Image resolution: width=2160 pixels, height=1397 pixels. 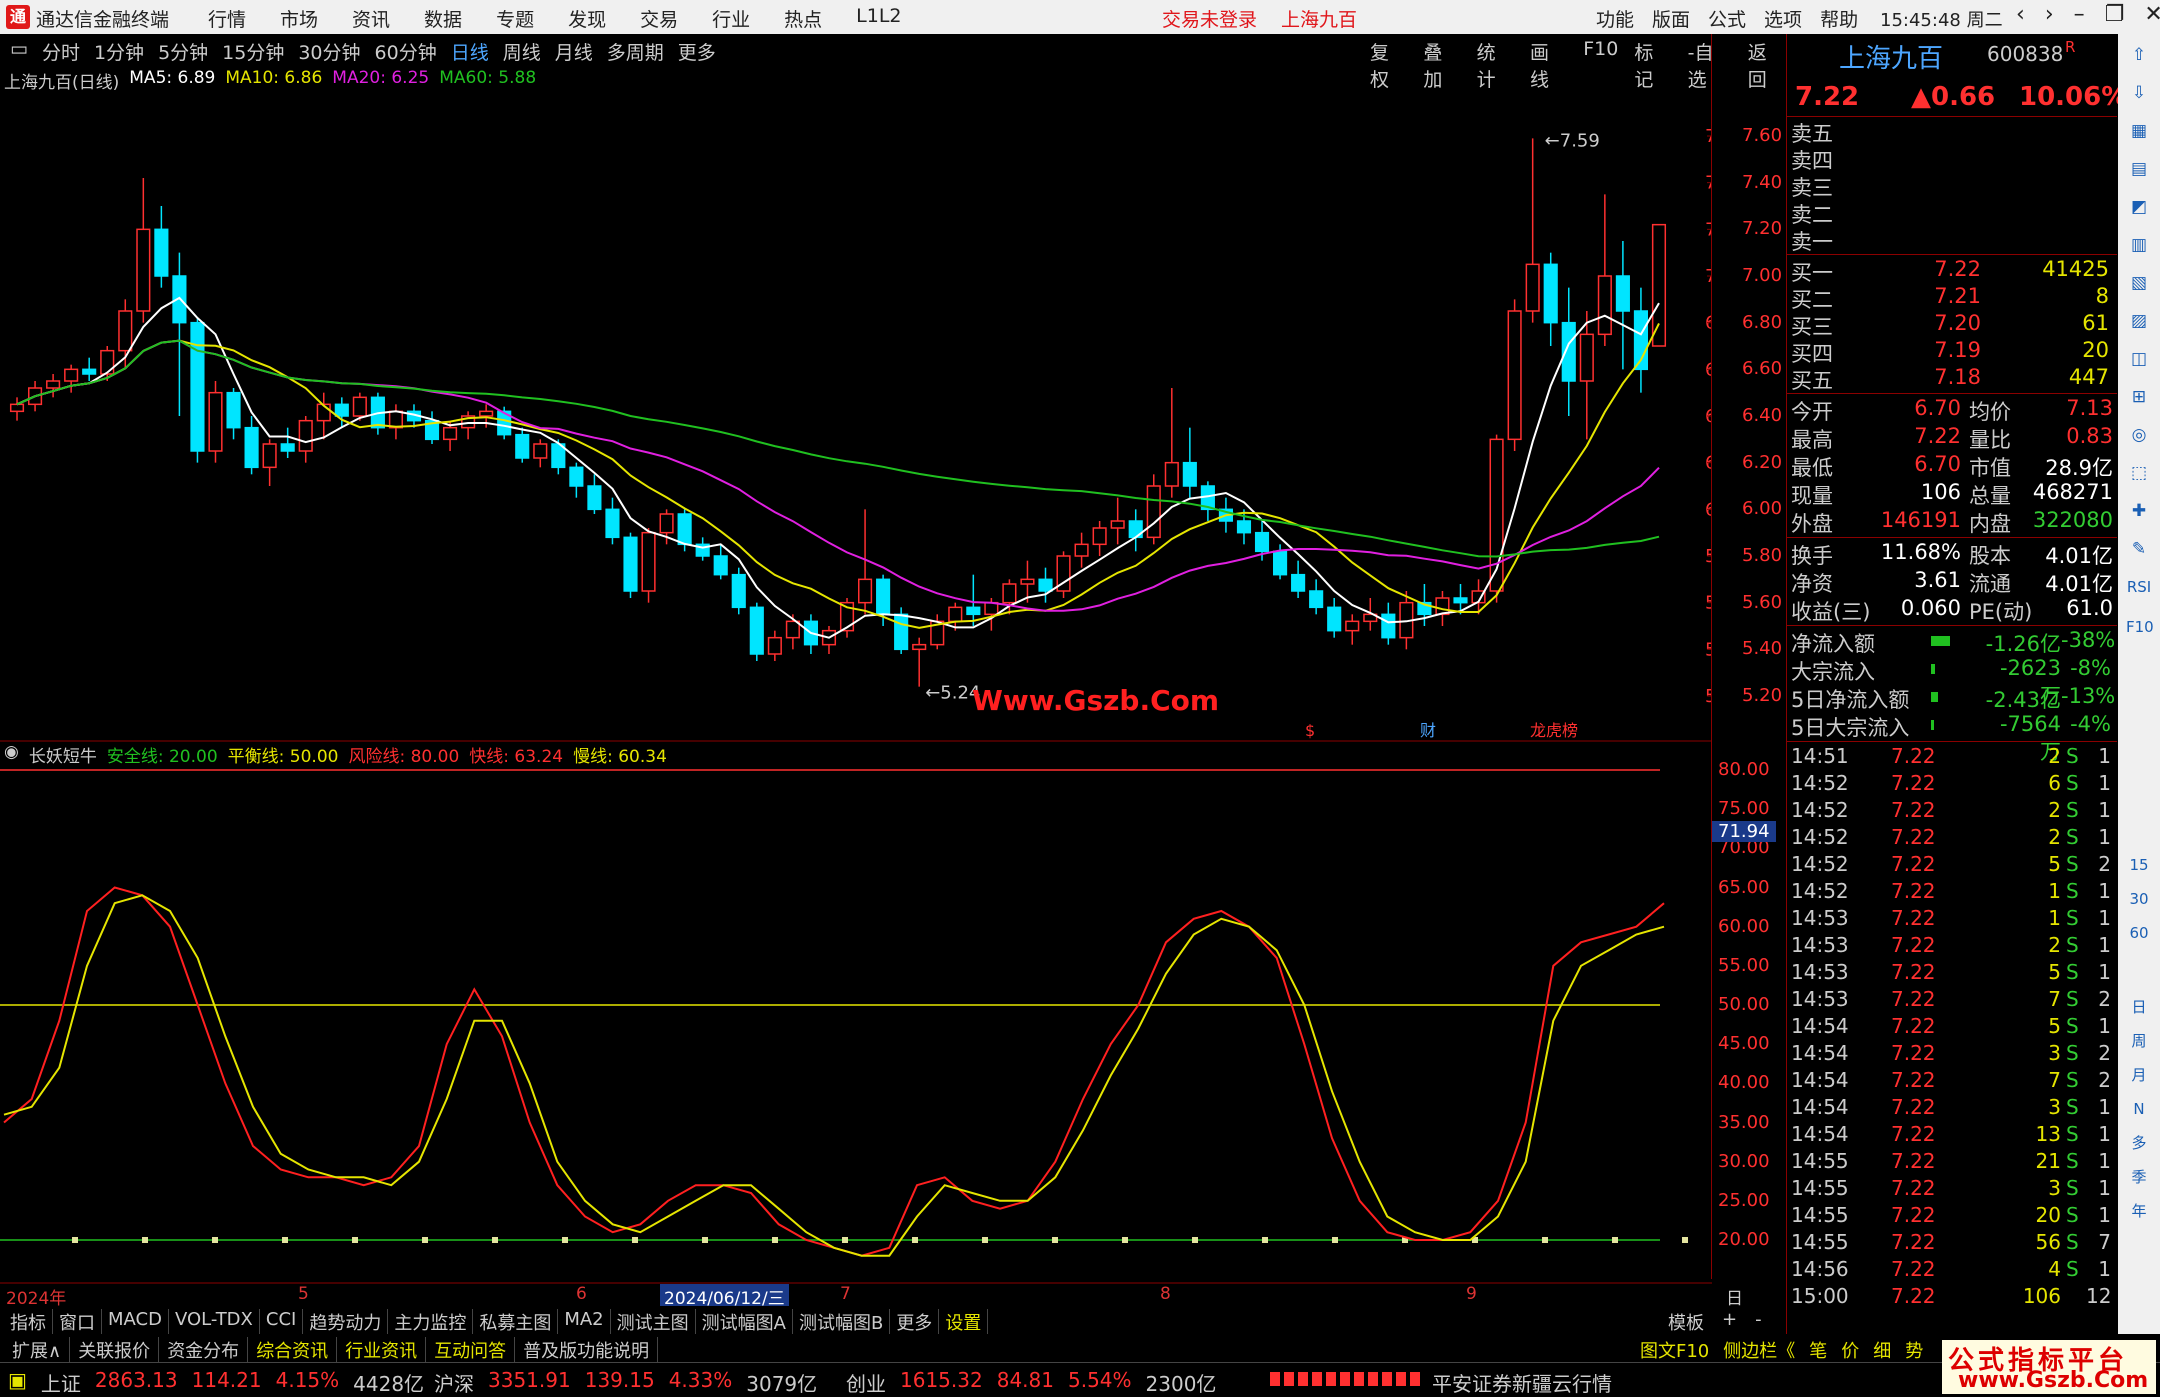 What do you see at coordinates (2139, 1007) in the screenshot?
I see `side-period-0: 日` at bounding box center [2139, 1007].